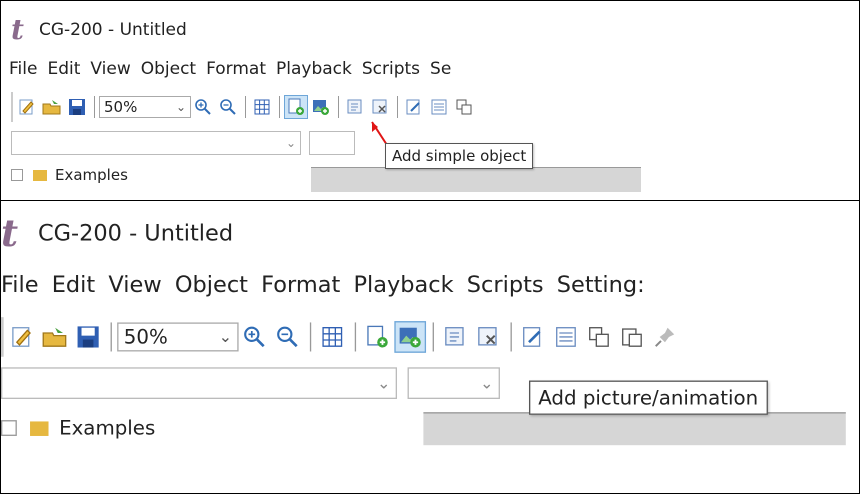 This screenshot has height=494, width=862. Describe the element at coordinates (459, 156) in the screenshot. I see `tooltip-add-simple-object: Add simple object` at that location.